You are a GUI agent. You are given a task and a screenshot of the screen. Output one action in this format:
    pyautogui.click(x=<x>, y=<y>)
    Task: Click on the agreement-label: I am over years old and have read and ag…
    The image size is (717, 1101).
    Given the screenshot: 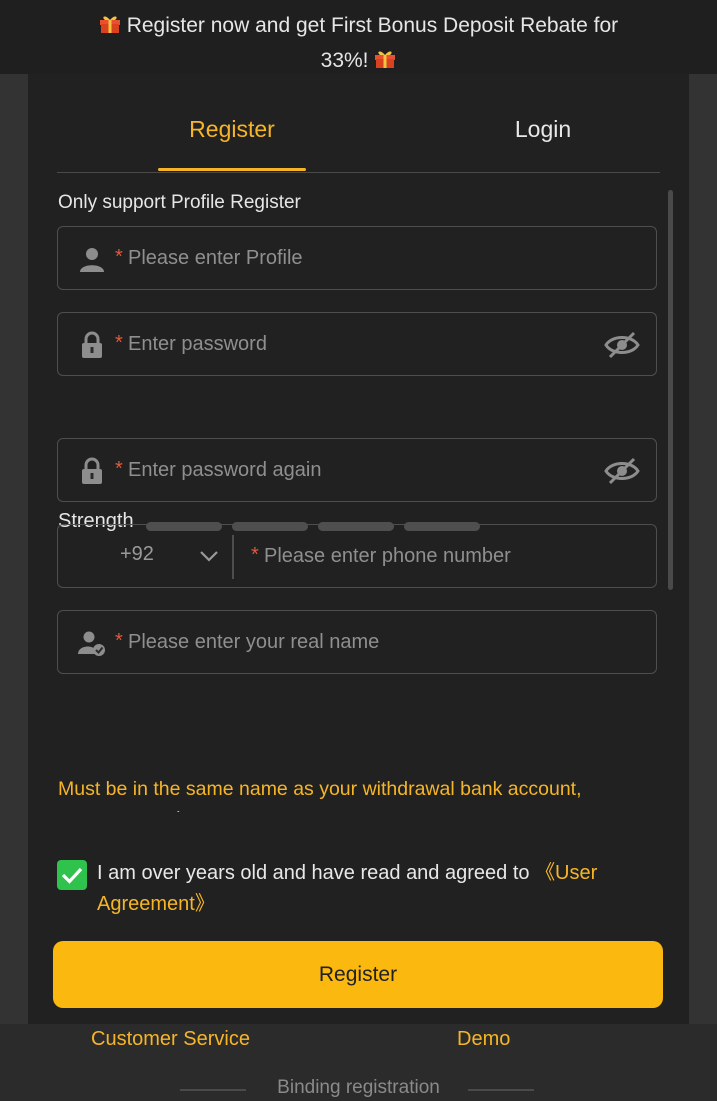 What is the action you would take?
    pyautogui.click(x=316, y=873)
    